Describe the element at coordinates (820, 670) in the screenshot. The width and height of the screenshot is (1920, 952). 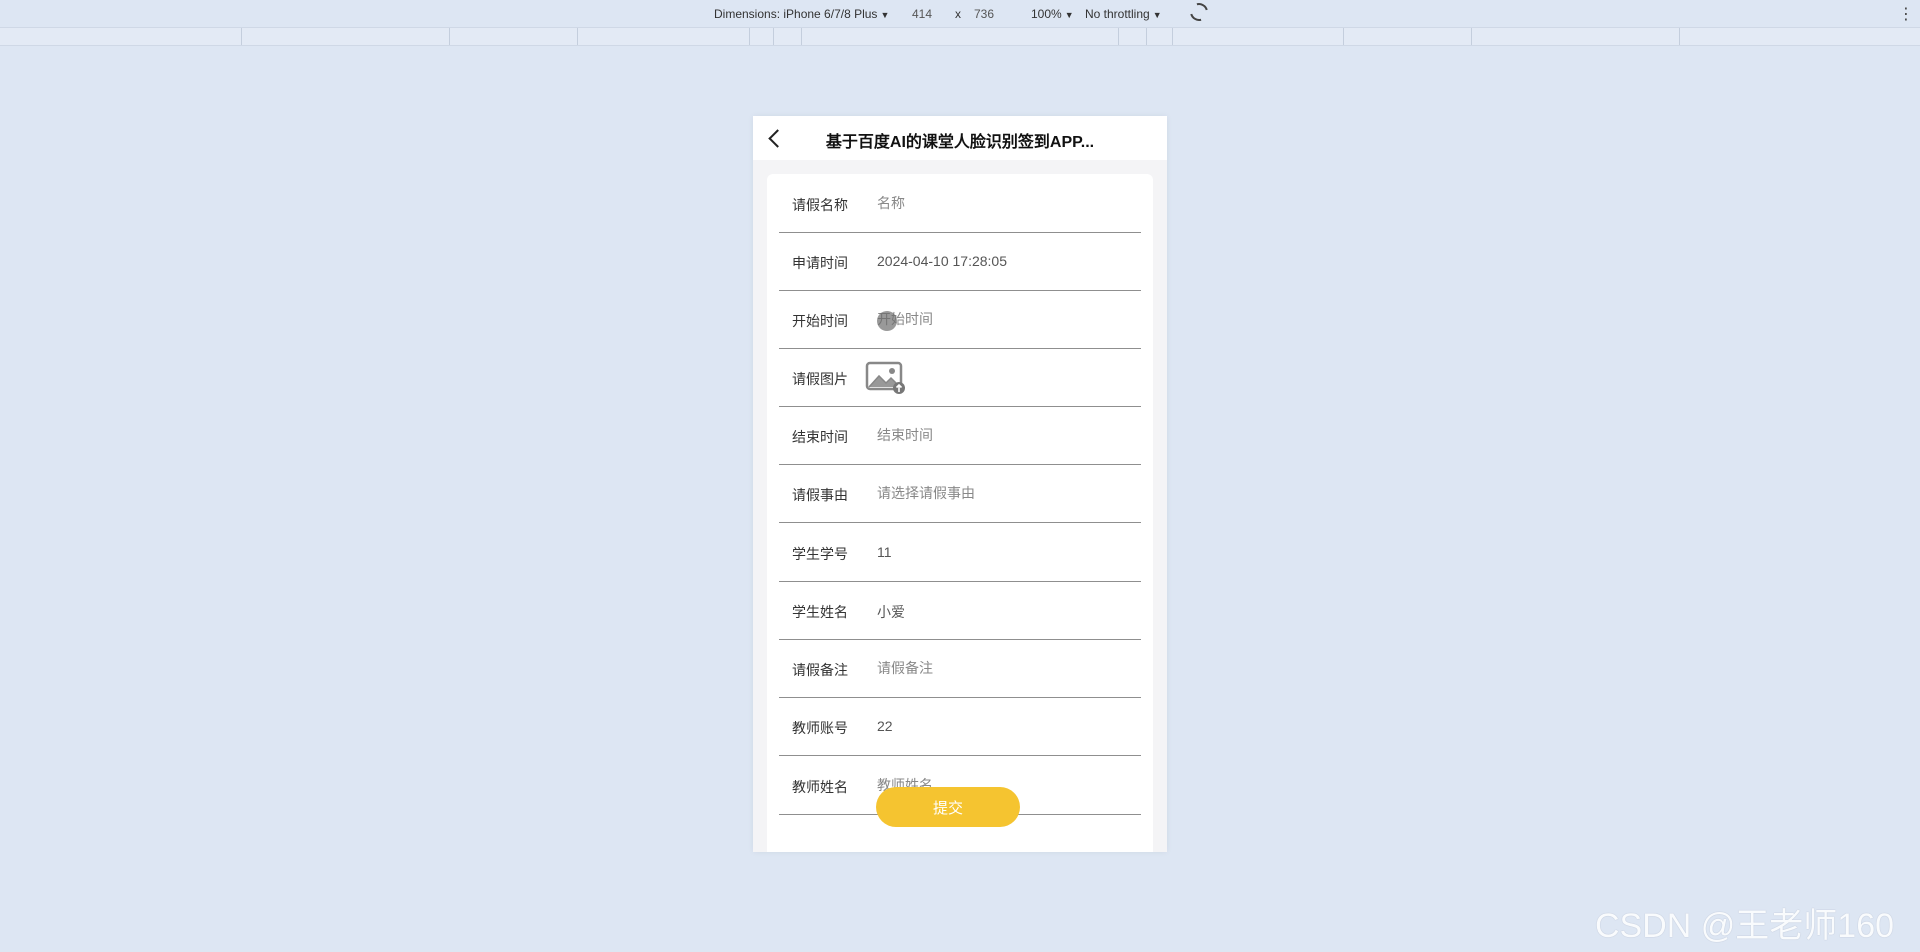
I see `field-label: 请假备注` at that location.